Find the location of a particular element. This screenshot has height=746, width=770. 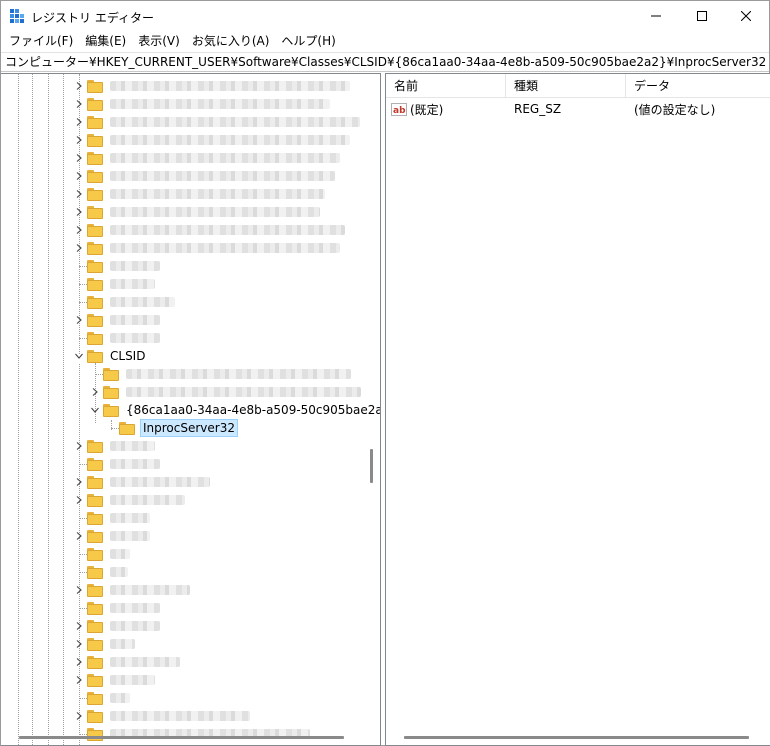

column-header-name: 名前 is located at coordinates (446, 86).